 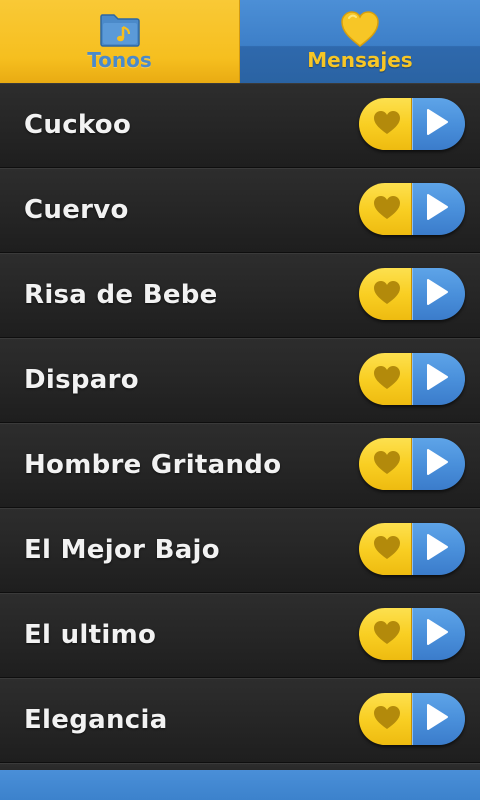 I want to click on ringtone-title: Elegancia, so click(x=96, y=720).